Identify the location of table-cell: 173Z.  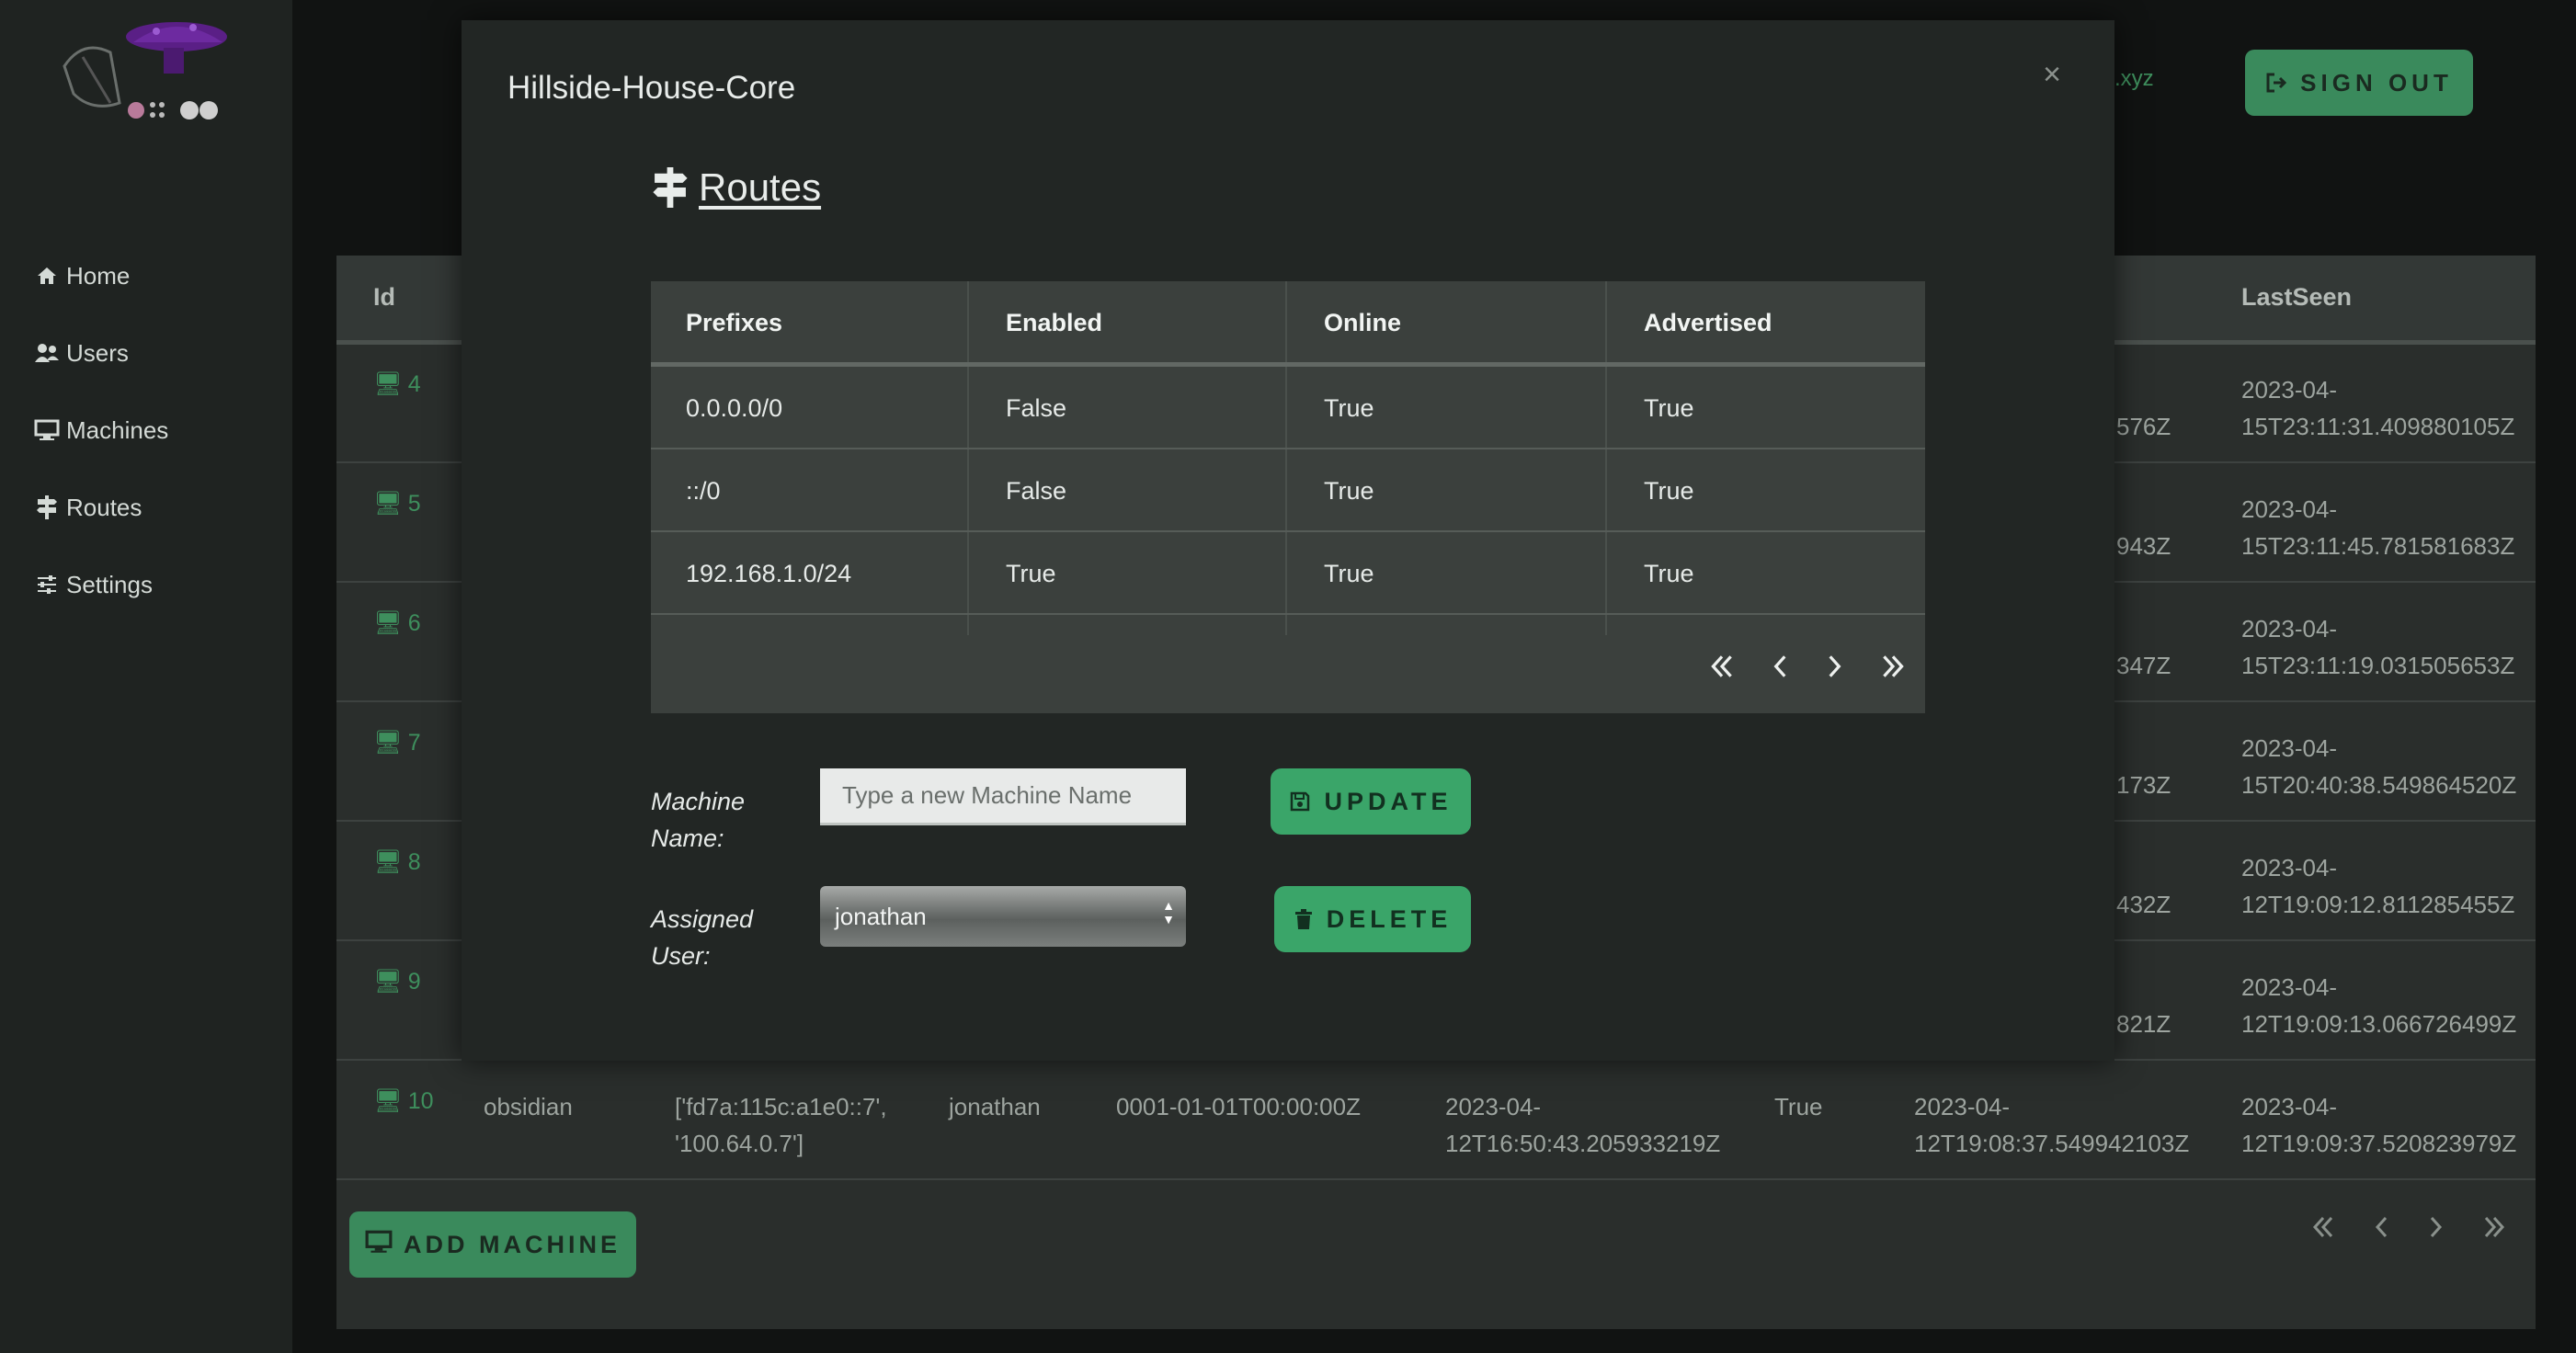
(2143, 785).